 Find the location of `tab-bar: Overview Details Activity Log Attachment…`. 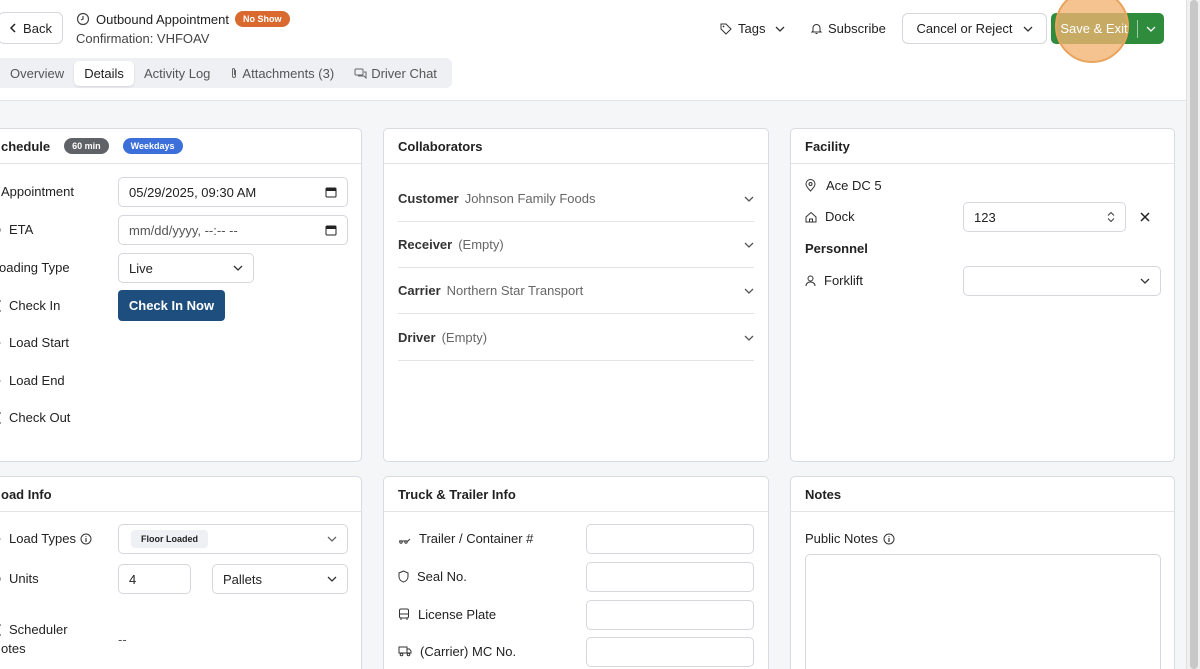

tab-bar: Overview Details Activity Log Attachment… is located at coordinates (226, 73).